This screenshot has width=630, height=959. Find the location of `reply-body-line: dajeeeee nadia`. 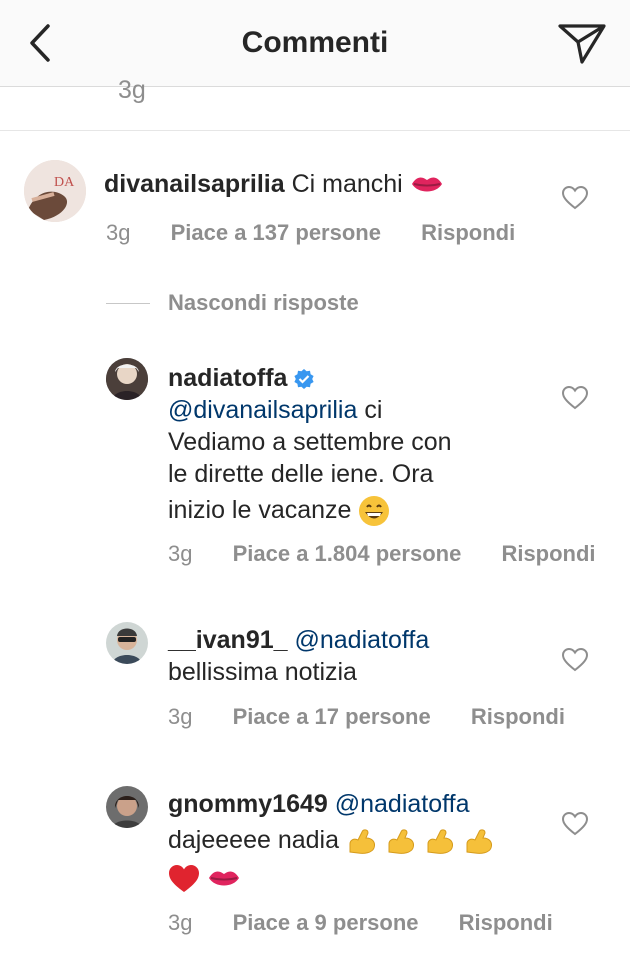

reply-body-line: dajeeeee nadia is located at coordinates (331, 840).